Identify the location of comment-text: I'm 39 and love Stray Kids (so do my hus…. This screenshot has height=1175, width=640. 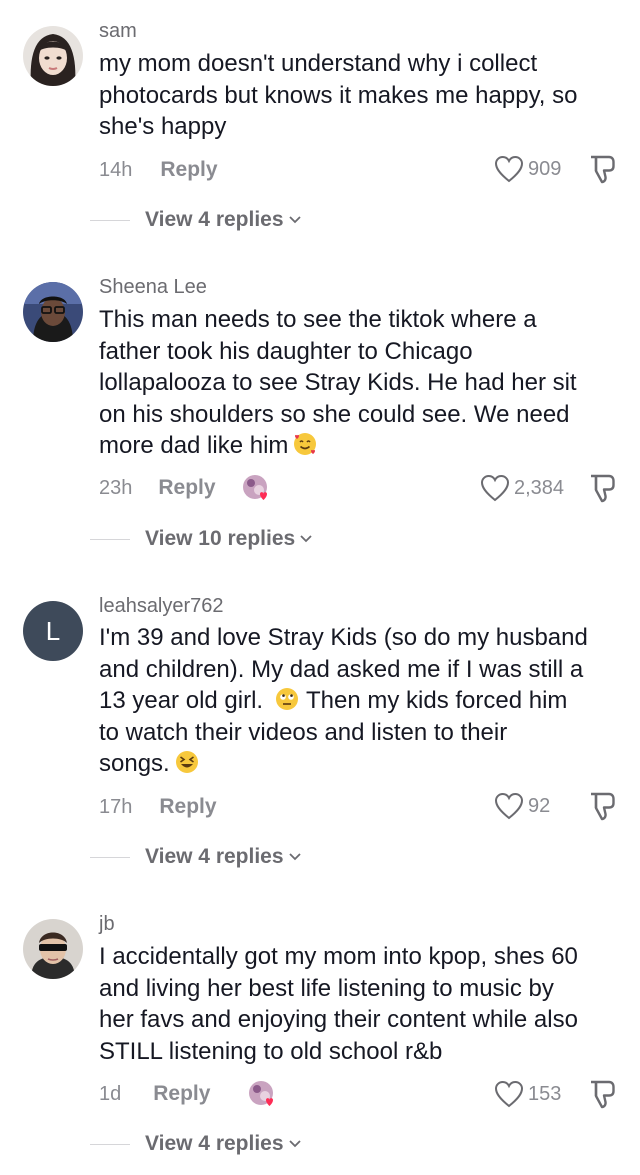
(364, 701).